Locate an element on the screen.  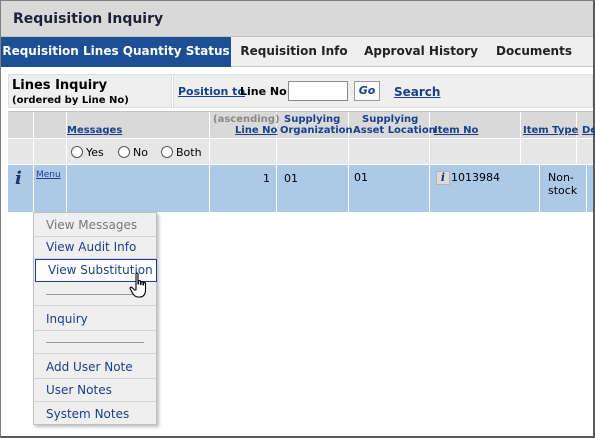
column-header-supplying-asset-line2: Asset Location is located at coordinates (394, 130).